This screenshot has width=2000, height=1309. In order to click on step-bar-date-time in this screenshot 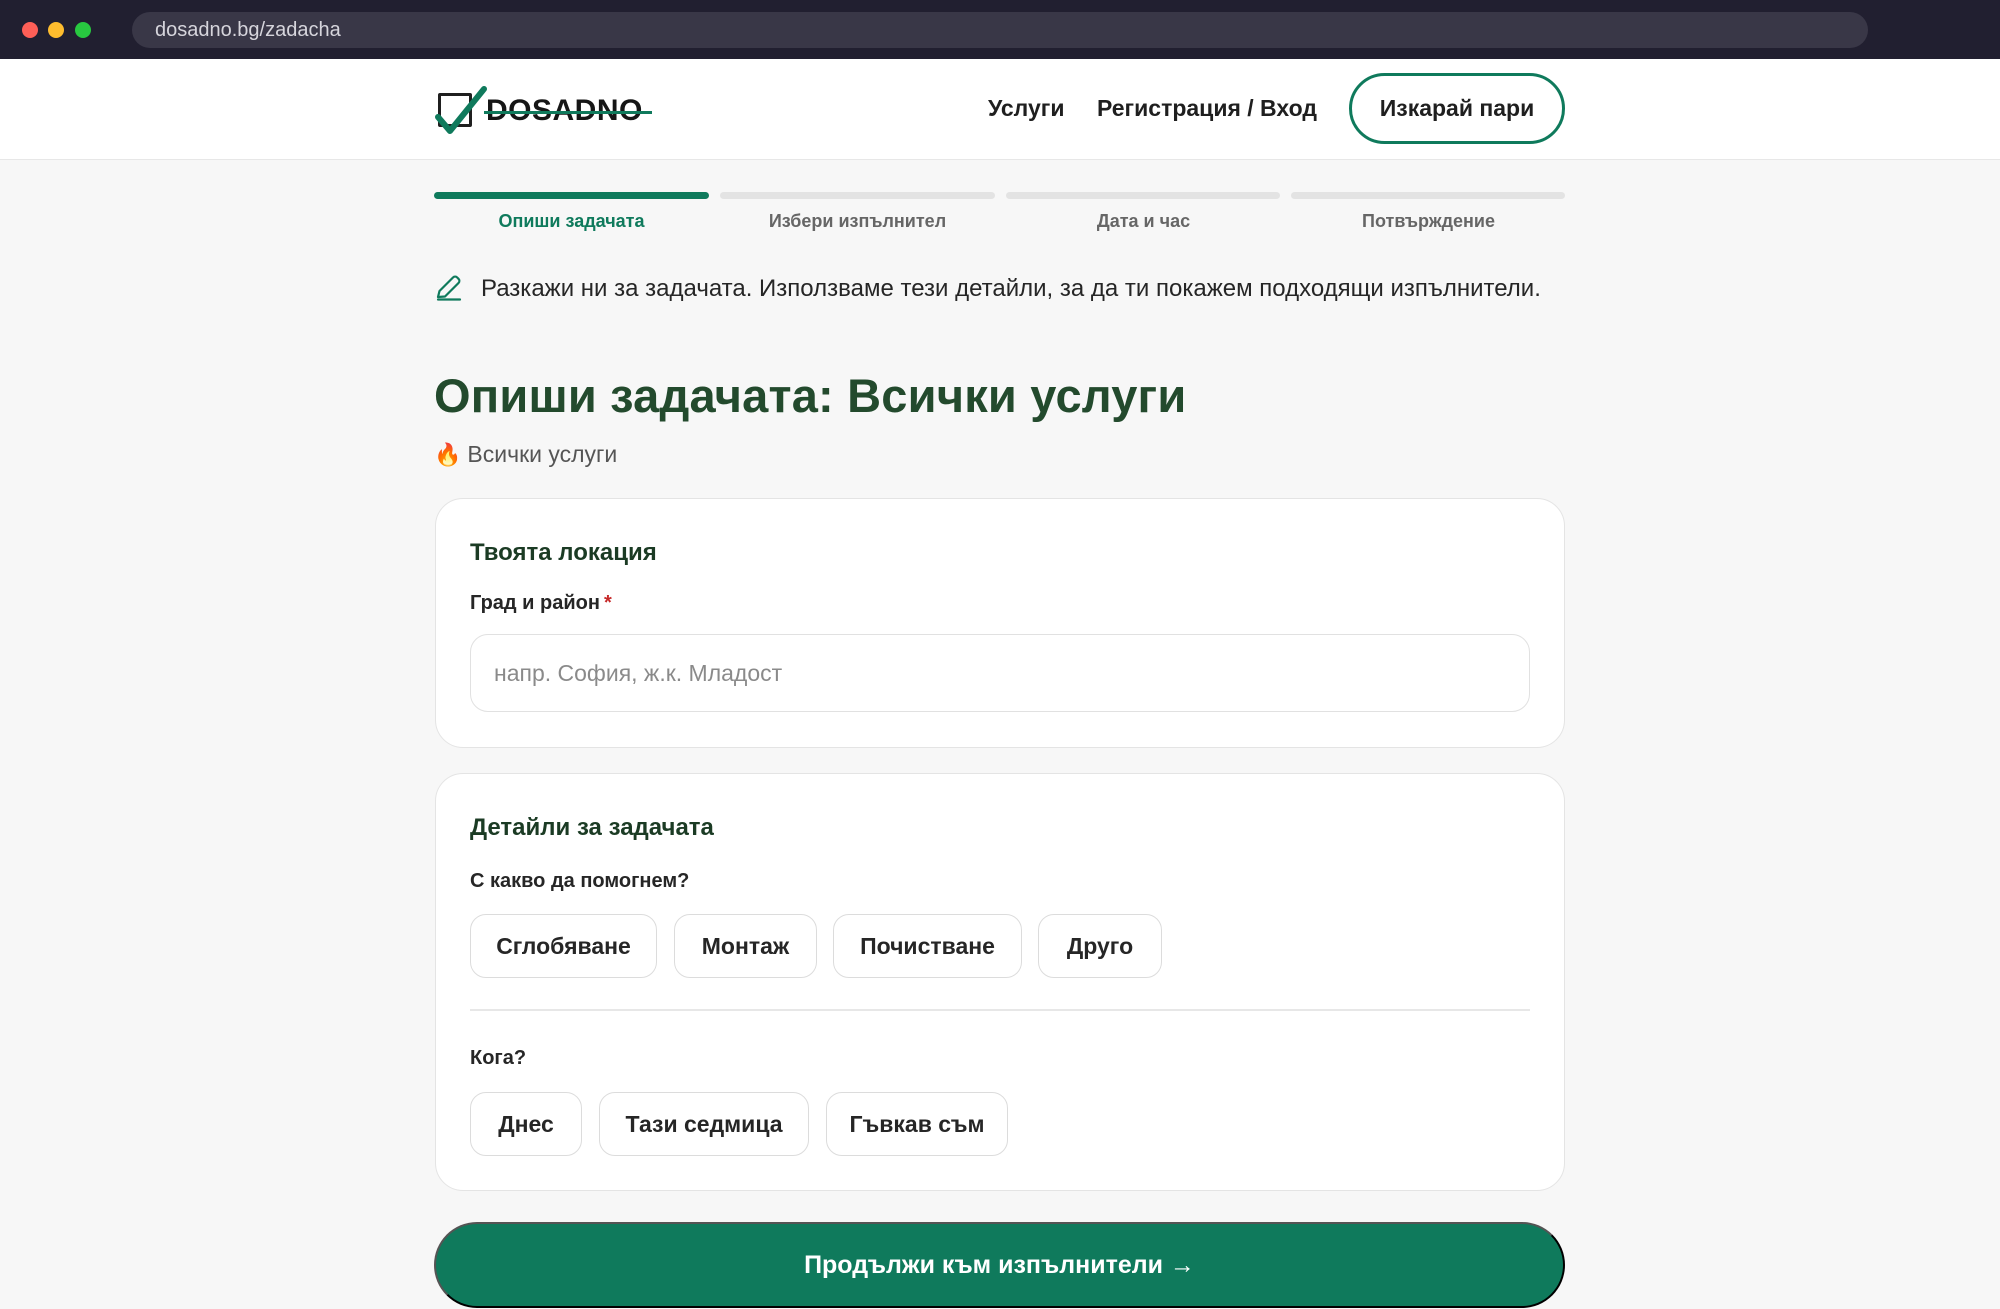, I will do `click(1143, 195)`.